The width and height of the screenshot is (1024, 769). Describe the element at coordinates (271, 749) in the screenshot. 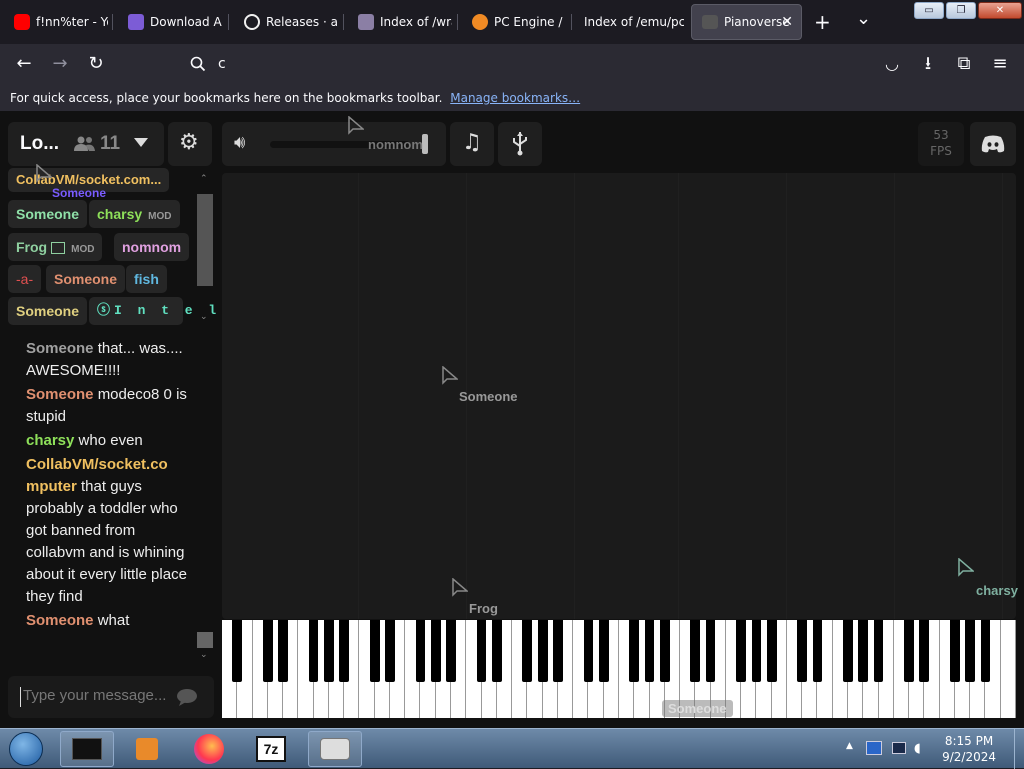

I see `taskbar-app-7zip: 7z` at that location.